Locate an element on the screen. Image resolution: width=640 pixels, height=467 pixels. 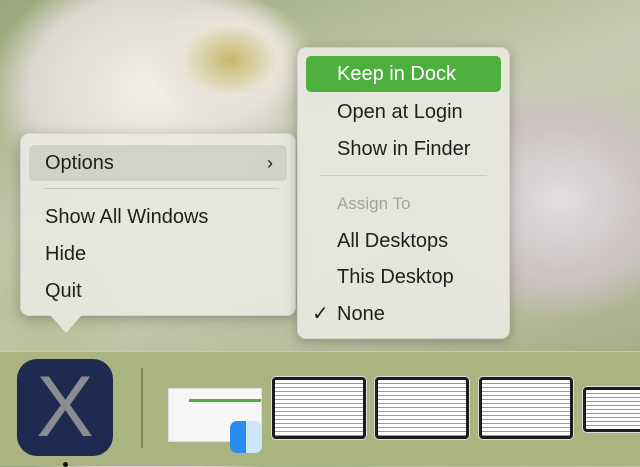
menu-item-show-in-finder: Show in Finder is located at coordinates (403, 149).